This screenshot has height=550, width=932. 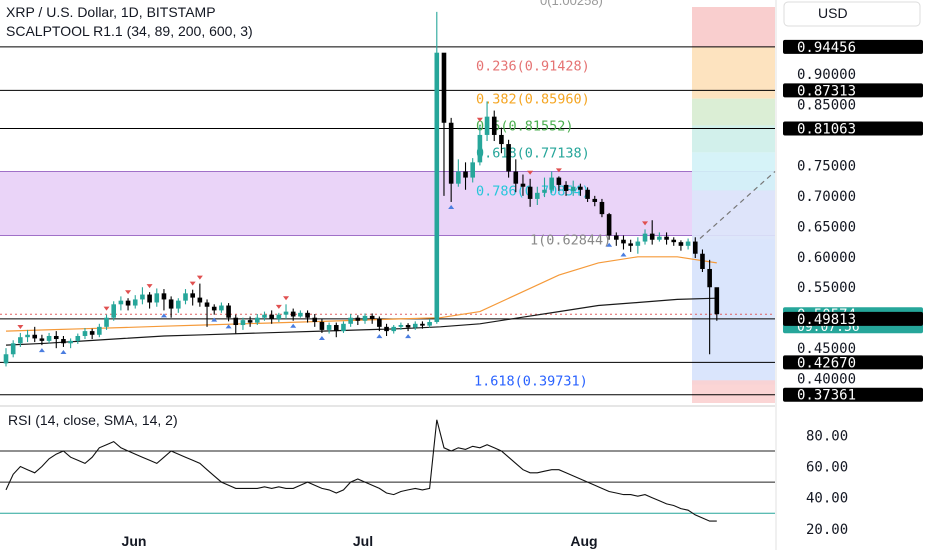 What do you see at coordinates (826, 105) in the screenshot?
I see `price-tick-label: 0.85000` at bounding box center [826, 105].